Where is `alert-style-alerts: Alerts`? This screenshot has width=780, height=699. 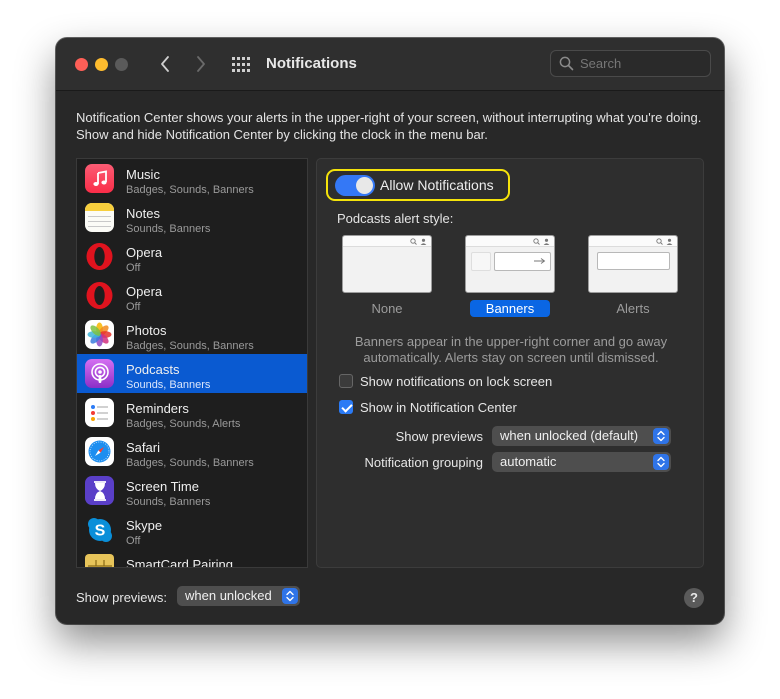
alert-style-alerts: Alerts is located at coordinates (633, 276).